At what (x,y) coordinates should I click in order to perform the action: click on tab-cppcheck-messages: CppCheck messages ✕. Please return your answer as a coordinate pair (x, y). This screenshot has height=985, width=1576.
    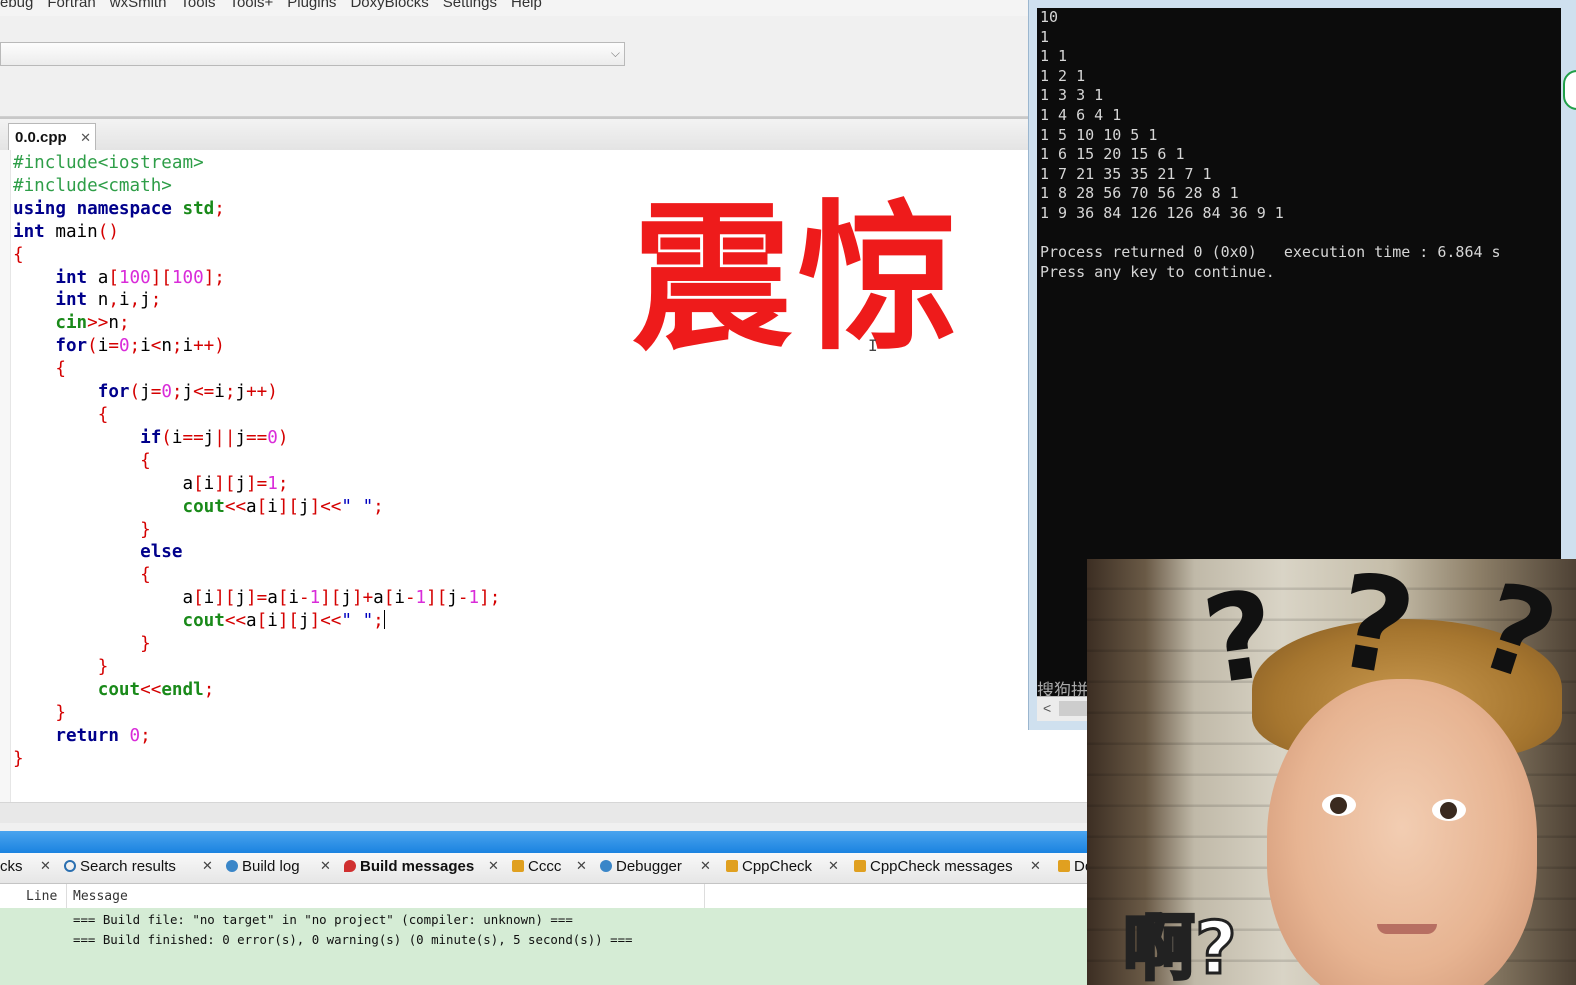
    Looking at the image, I should click on (947, 870).